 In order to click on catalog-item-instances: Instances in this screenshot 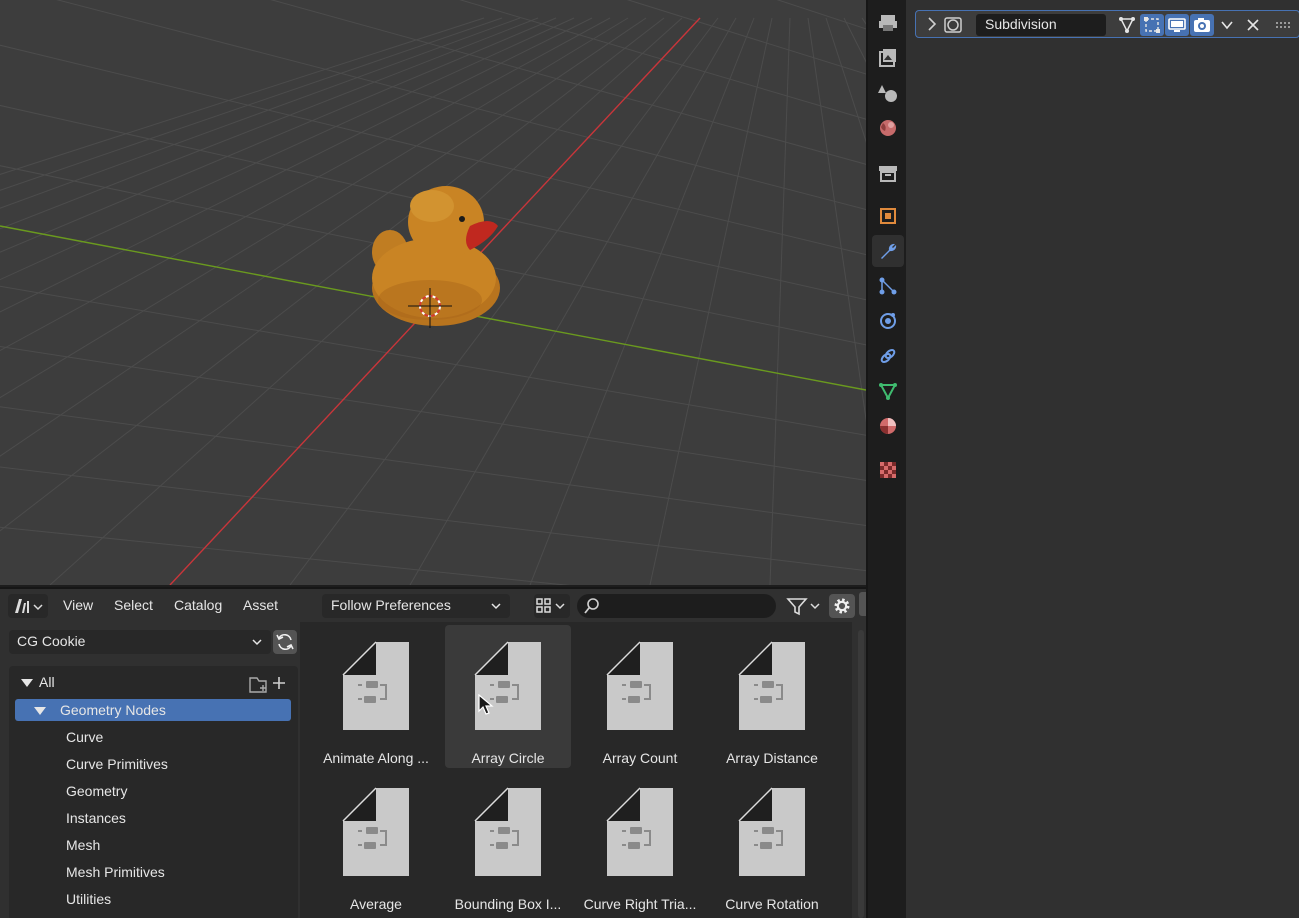, I will do `click(153, 818)`.